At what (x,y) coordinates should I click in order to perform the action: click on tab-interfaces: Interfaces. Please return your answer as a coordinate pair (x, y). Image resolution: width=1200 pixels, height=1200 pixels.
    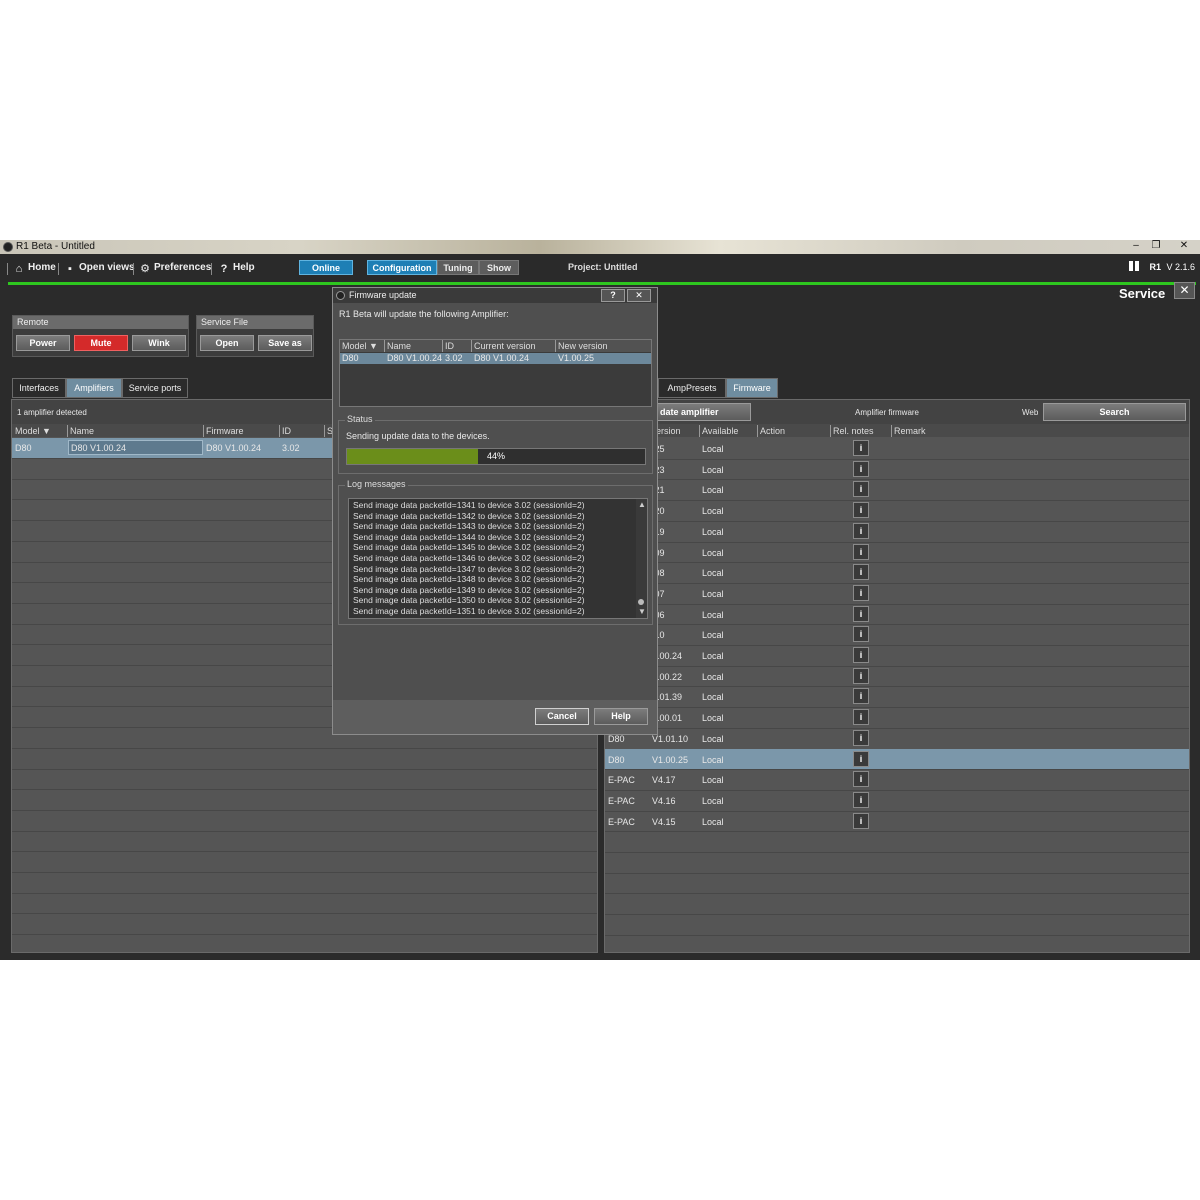
    Looking at the image, I should click on (39, 388).